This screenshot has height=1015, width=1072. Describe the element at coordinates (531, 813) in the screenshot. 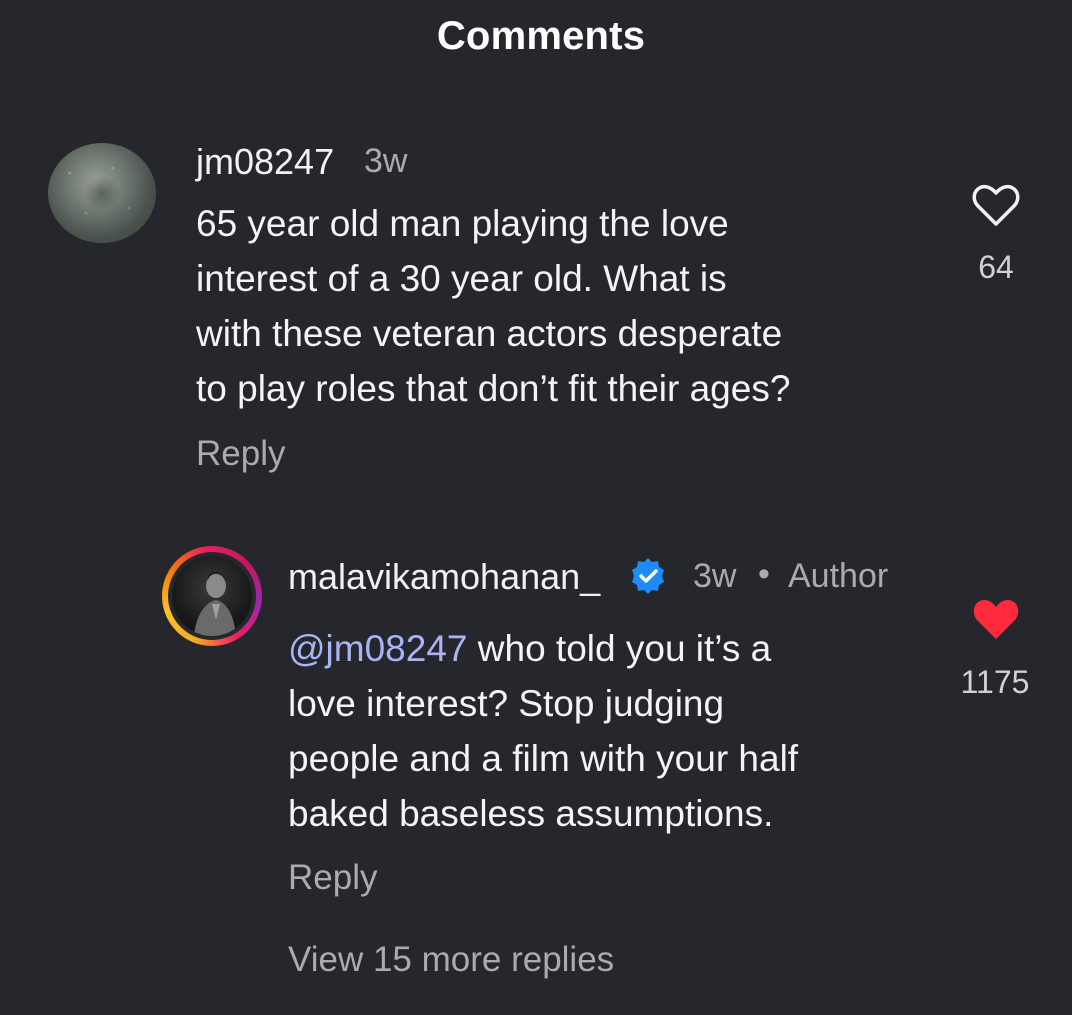

I see `comment-text-line: baked baseless assumptions.` at that location.